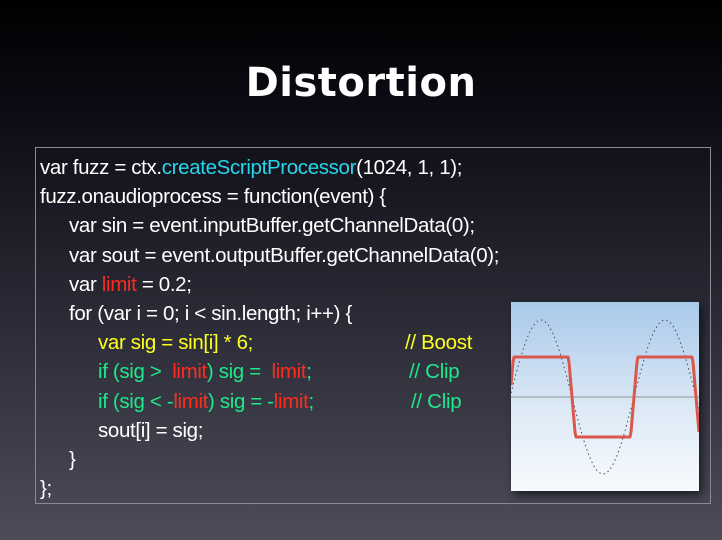 The width and height of the screenshot is (722, 540). Describe the element at coordinates (101, 167) in the screenshot. I see `code-token: var fuzz = ctx.` at that location.